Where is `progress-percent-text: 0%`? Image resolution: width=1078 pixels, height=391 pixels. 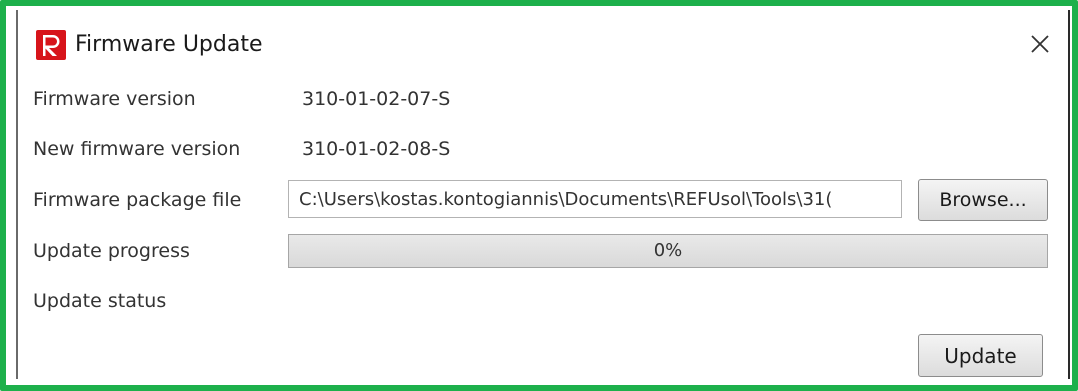 progress-percent-text: 0% is located at coordinates (668, 250).